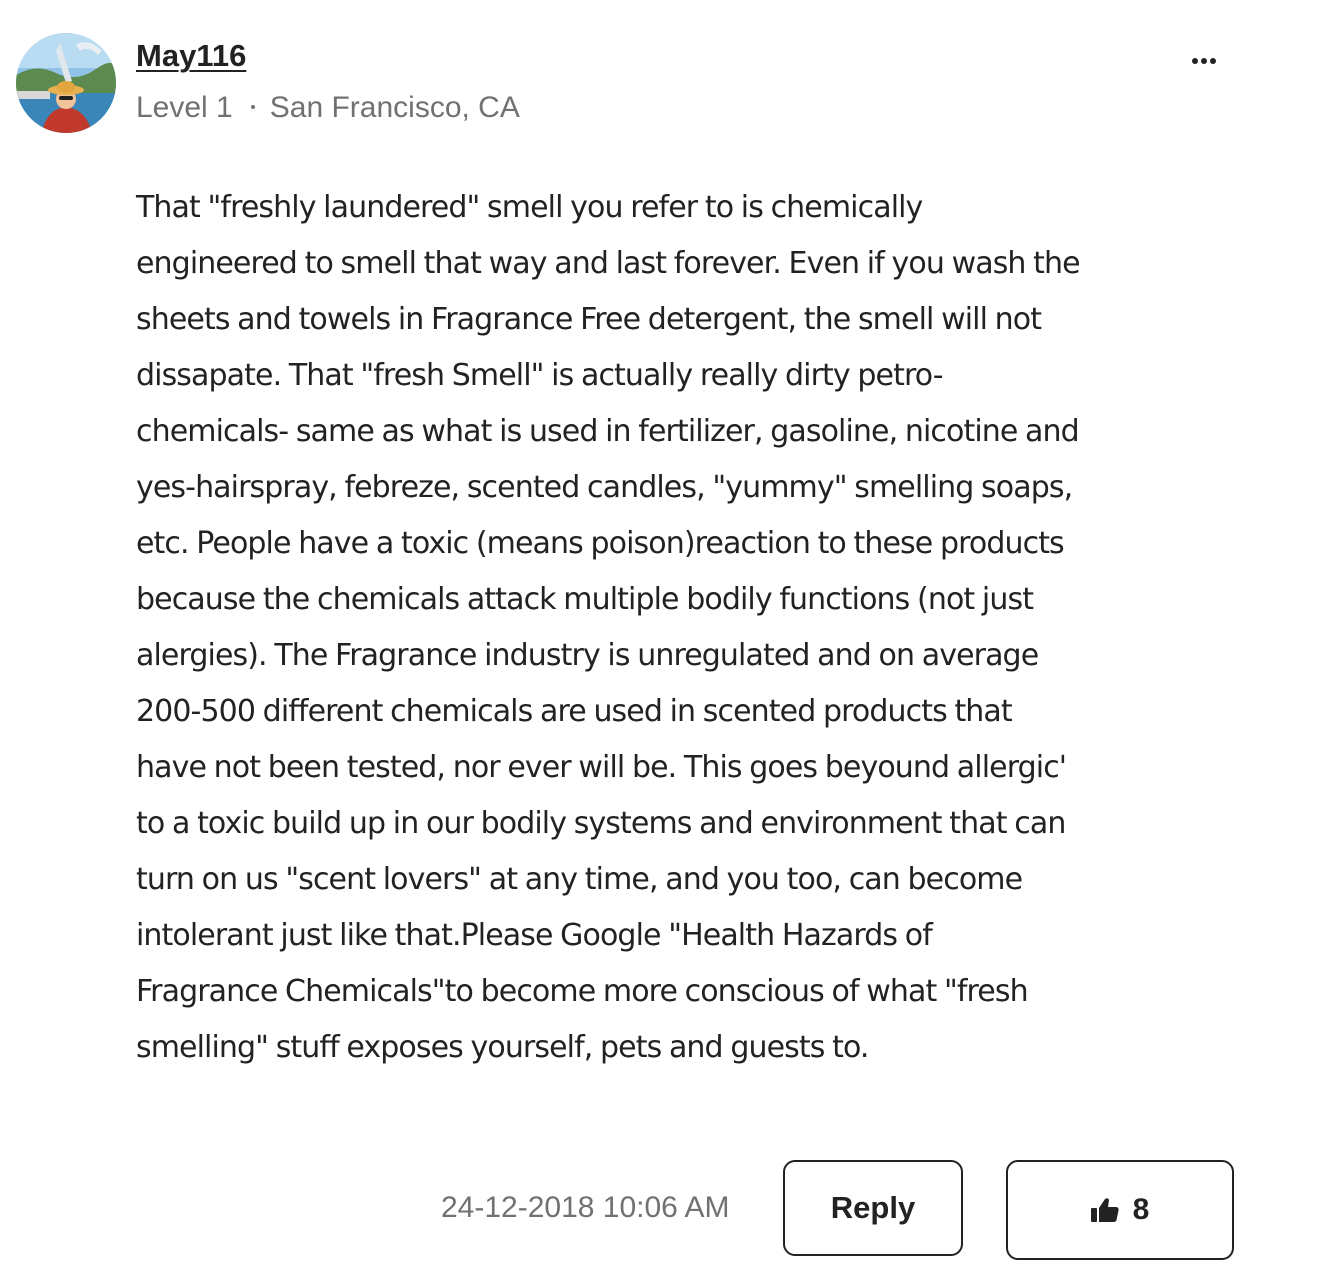 Image resolution: width=1338 pixels, height=1268 pixels. I want to click on author-level: Level 1, so click(184, 107).